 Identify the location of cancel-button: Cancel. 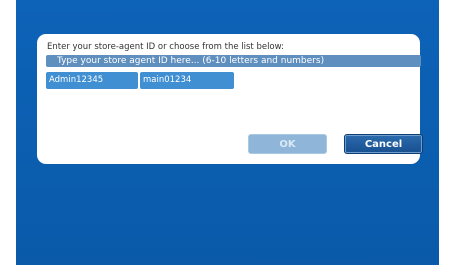
(383, 144).